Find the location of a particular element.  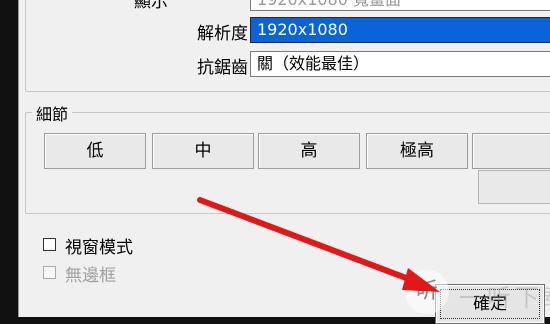

watermark-logo-icon: 听 is located at coordinates (427, 292).